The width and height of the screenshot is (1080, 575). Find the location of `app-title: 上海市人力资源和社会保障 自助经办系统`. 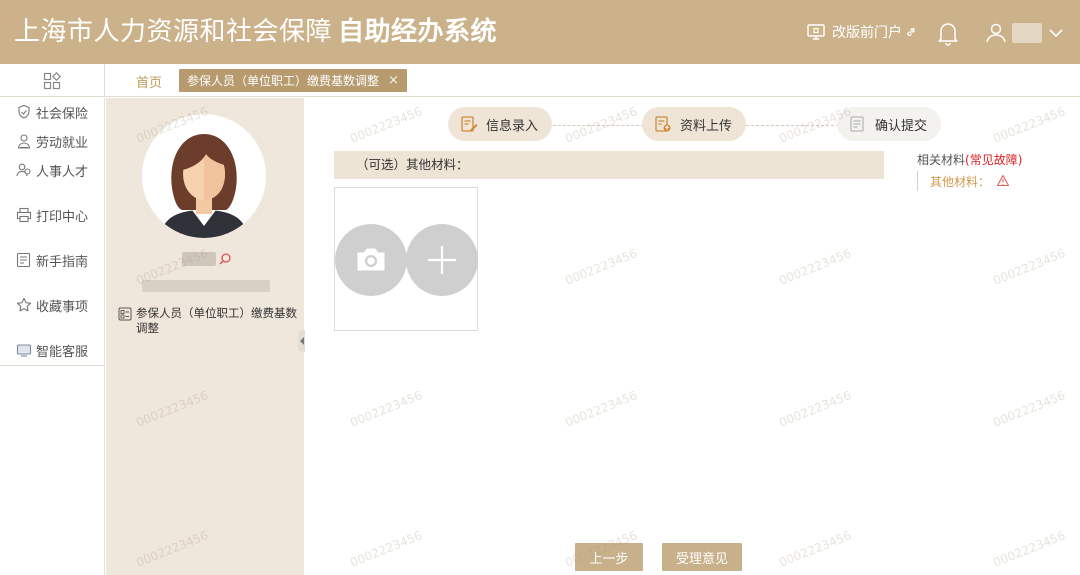

app-title: 上海市人力资源和社会保障 自助经办系统 is located at coordinates (255, 32).